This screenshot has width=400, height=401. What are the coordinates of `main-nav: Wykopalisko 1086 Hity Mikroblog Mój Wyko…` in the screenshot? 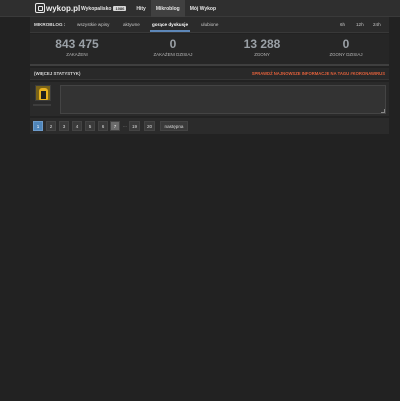 It's located at (148, 8).